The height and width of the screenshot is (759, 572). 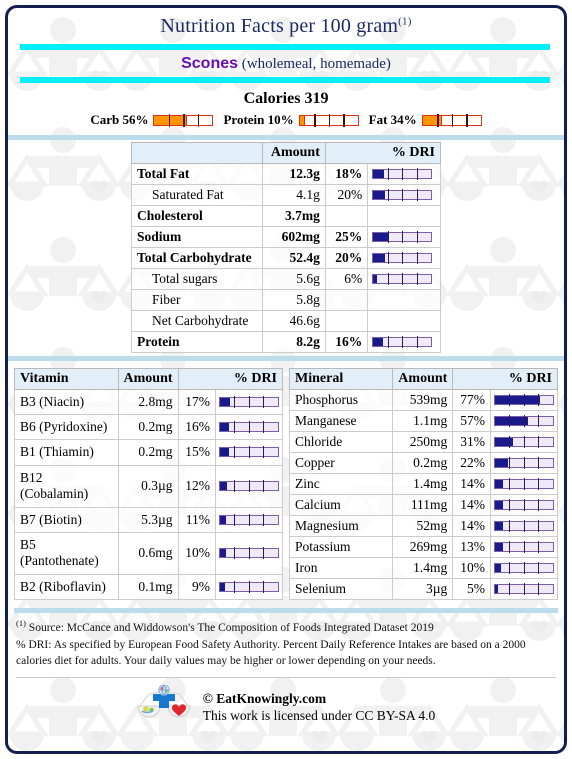 I want to click on nutrient-amount: 46.6g, so click(x=294, y=321).